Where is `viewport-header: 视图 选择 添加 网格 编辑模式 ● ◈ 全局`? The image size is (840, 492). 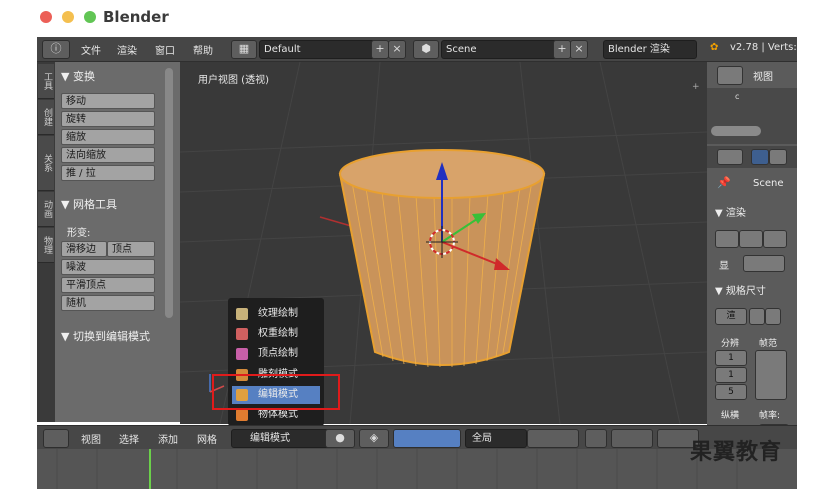
viewport-header: 视图 选择 添加 网格 编辑模式 ● ◈ 全局 is located at coordinates (417, 437).